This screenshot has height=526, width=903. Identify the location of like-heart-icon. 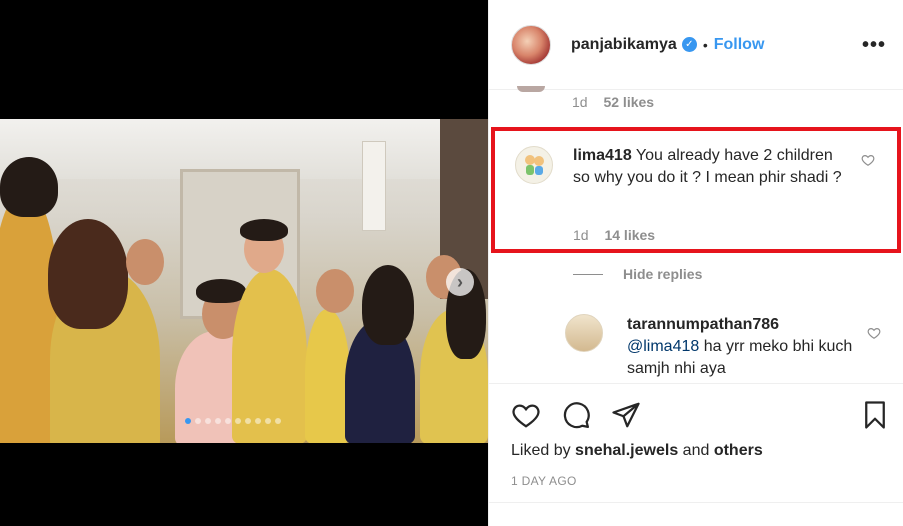
(526, 415).